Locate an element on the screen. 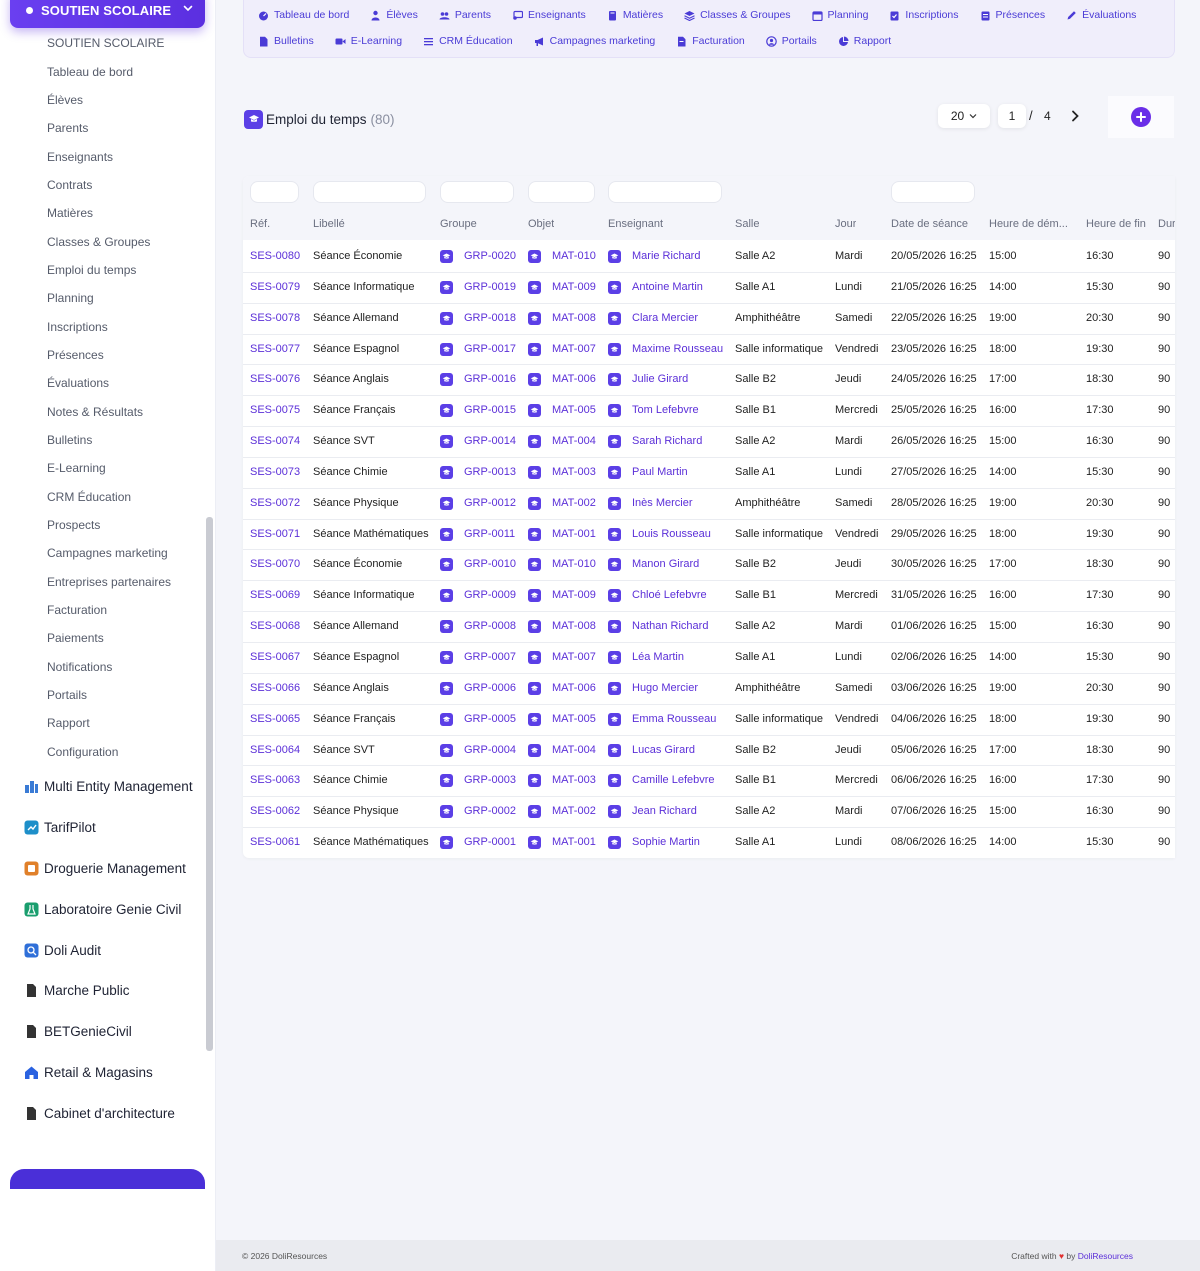 This screenshot has height=1271, width=1200. top-nav-crm-education: CRM Éducation is located at coordinates (468, 41).